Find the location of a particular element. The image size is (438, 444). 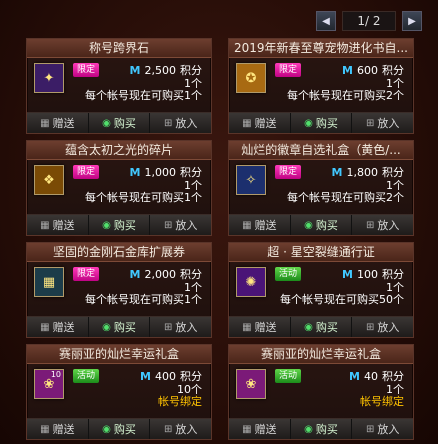

item-icon: ✦ is located at coordinates (49, 78).